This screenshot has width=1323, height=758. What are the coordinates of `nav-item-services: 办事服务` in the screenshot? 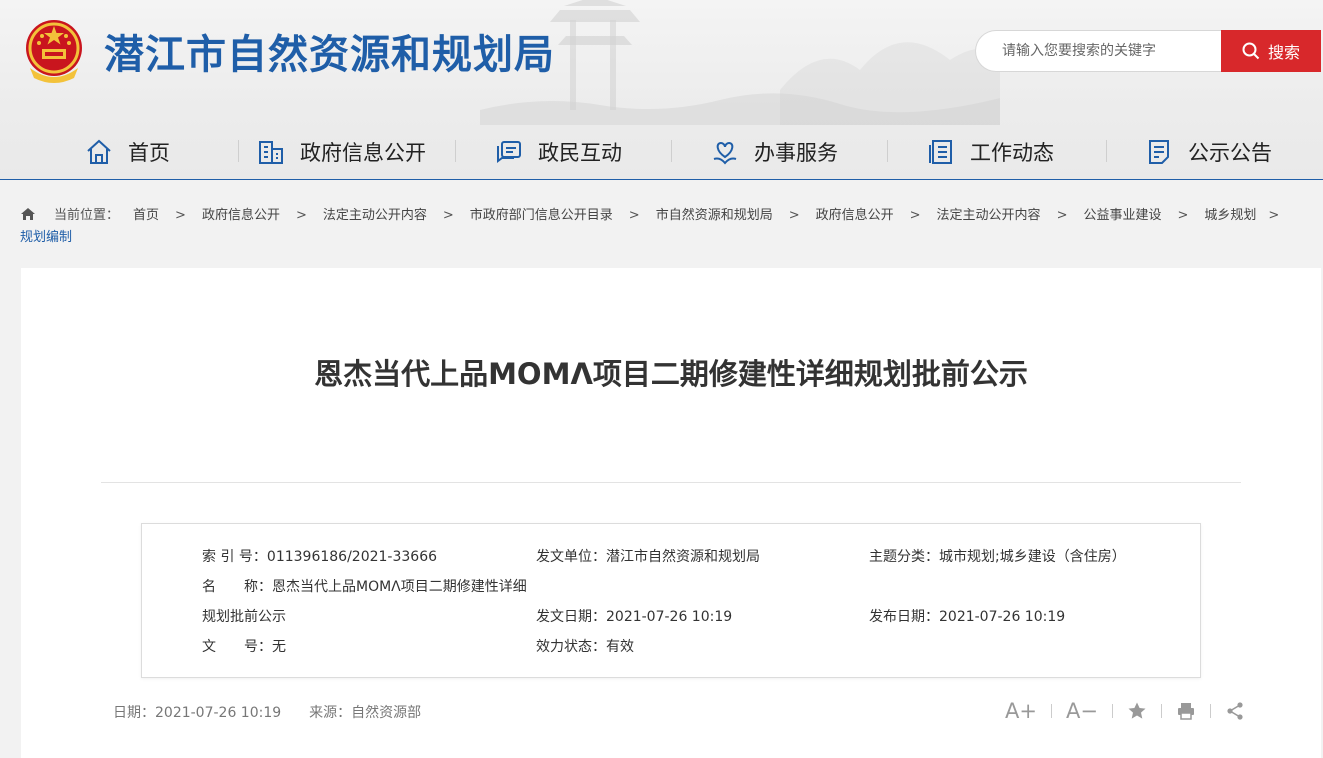 It's located at (774, 152).